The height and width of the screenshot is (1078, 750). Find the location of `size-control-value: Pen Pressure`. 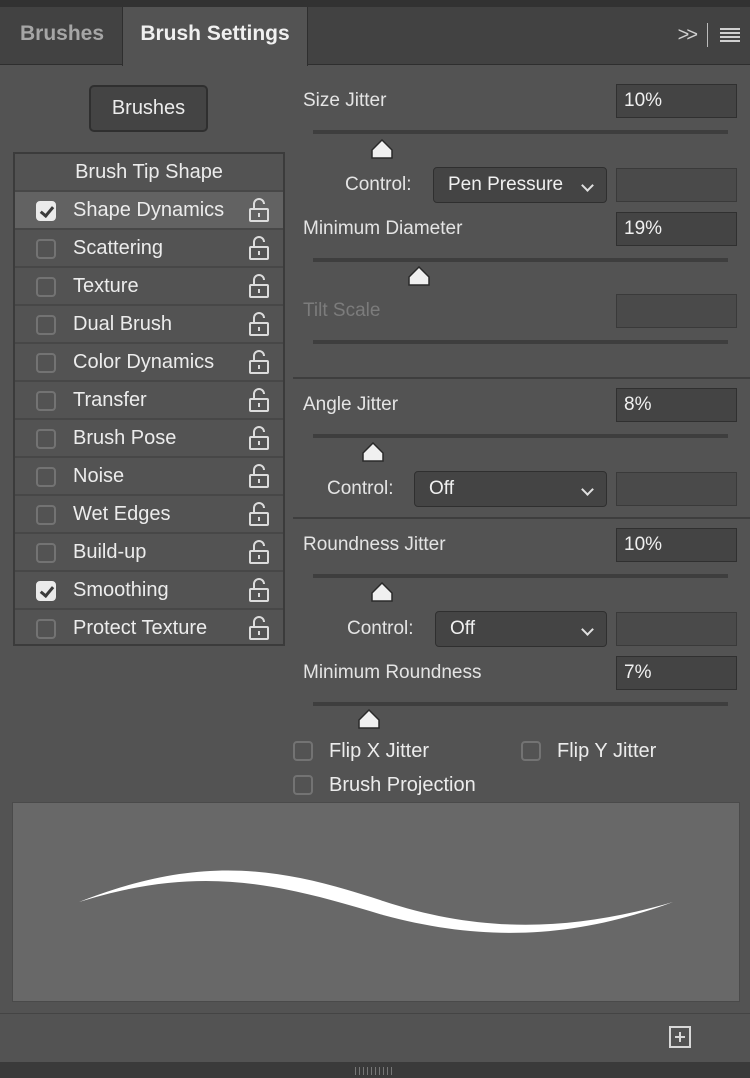

size-control-value: Pen Pressure is located at coordinates (506, 184).